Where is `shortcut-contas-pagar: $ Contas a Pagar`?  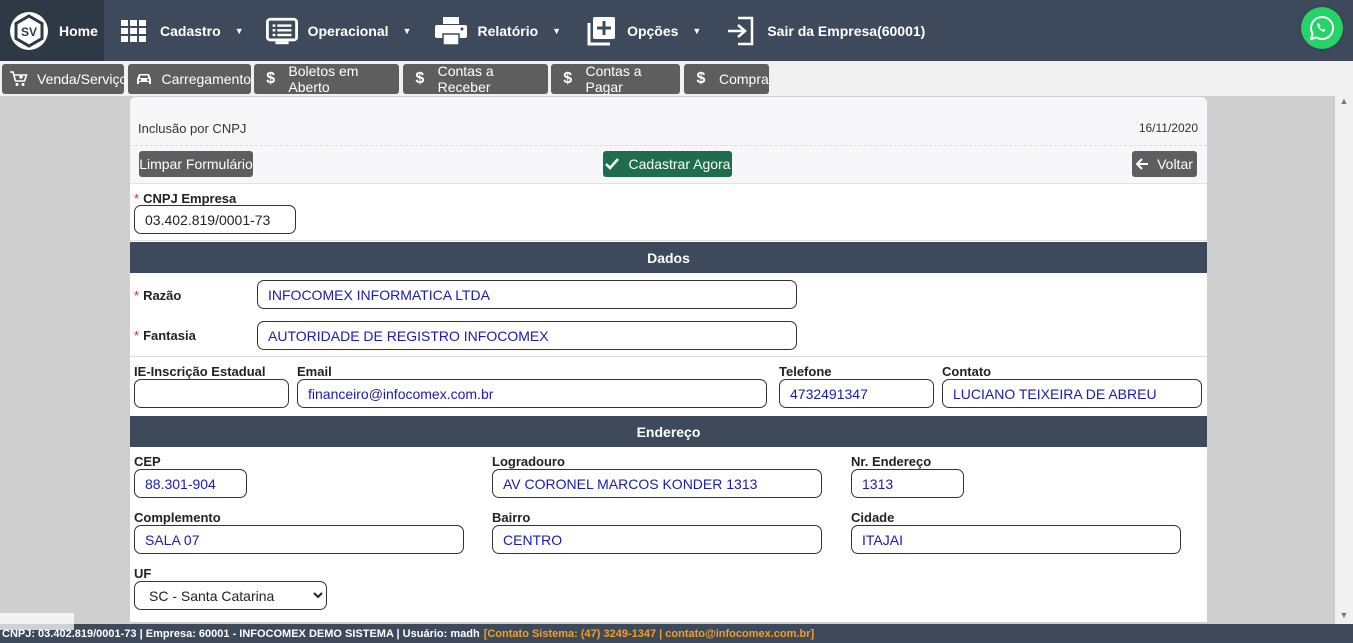 shortcut-contas-pagar: $ Contas a Pagar is located at coordinates (615, 79).